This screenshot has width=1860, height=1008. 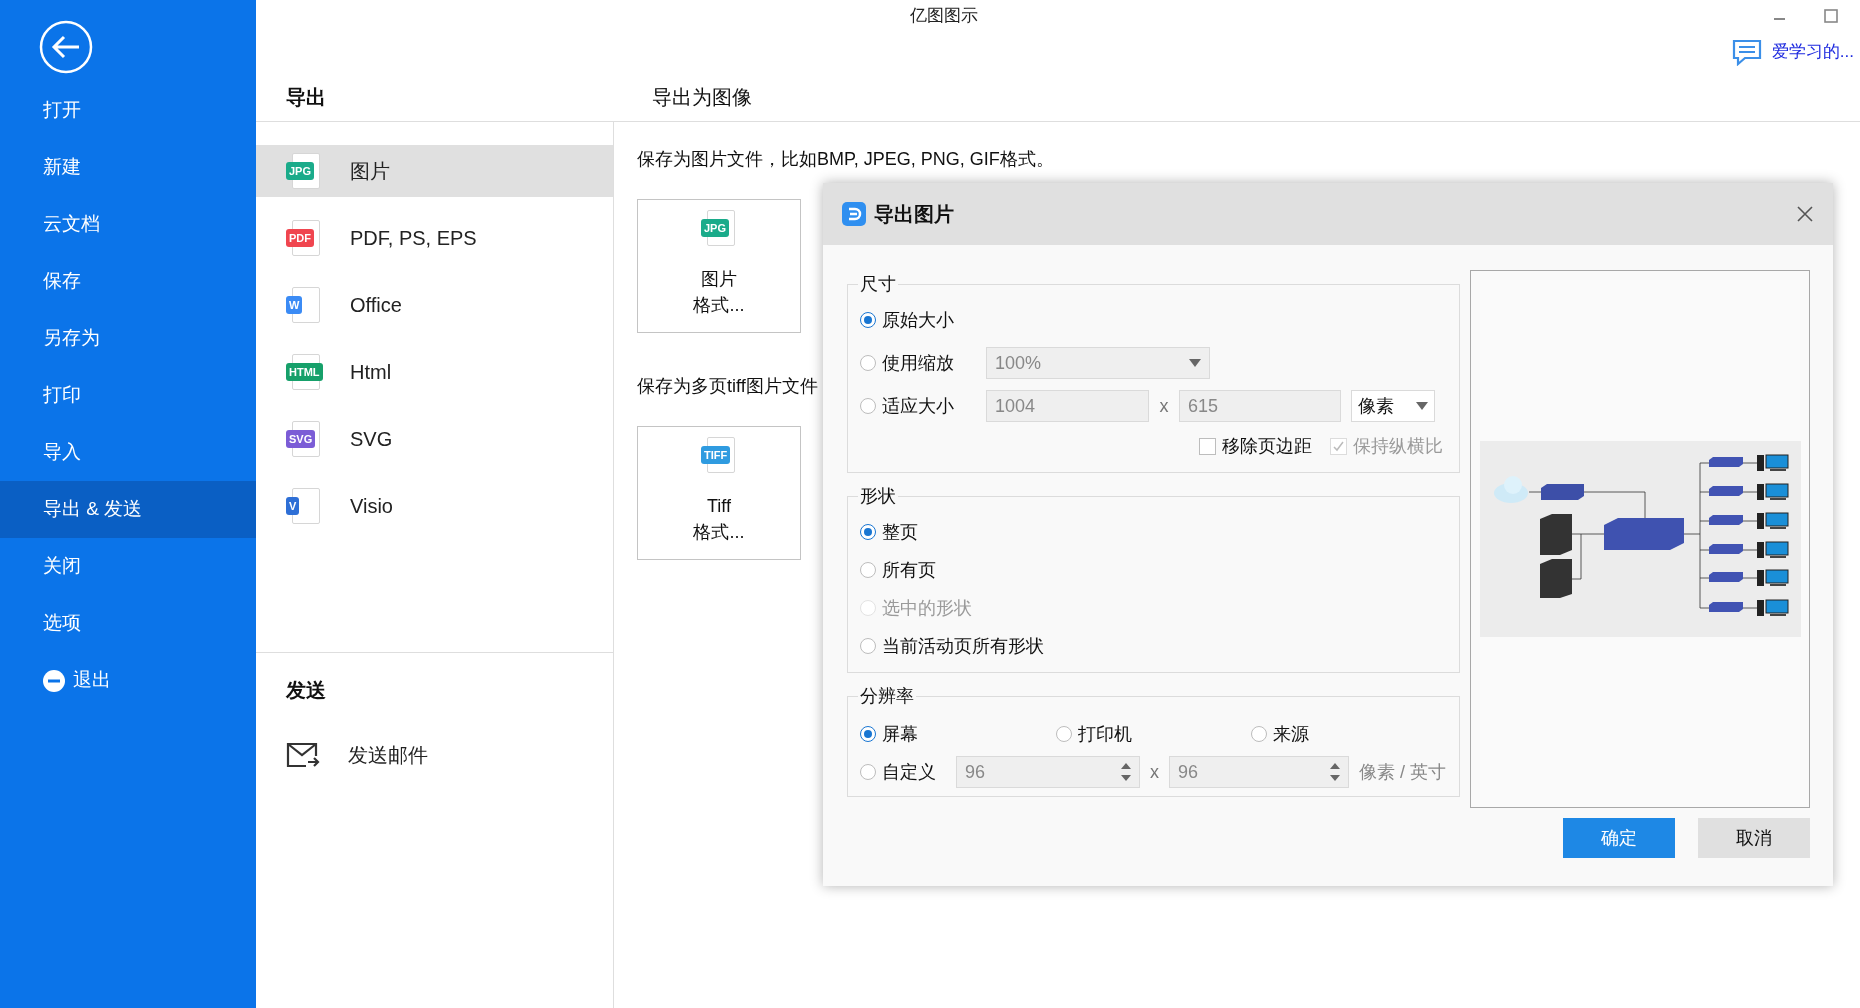 I want to click on chat-icon, so click(x=1746, y=52).